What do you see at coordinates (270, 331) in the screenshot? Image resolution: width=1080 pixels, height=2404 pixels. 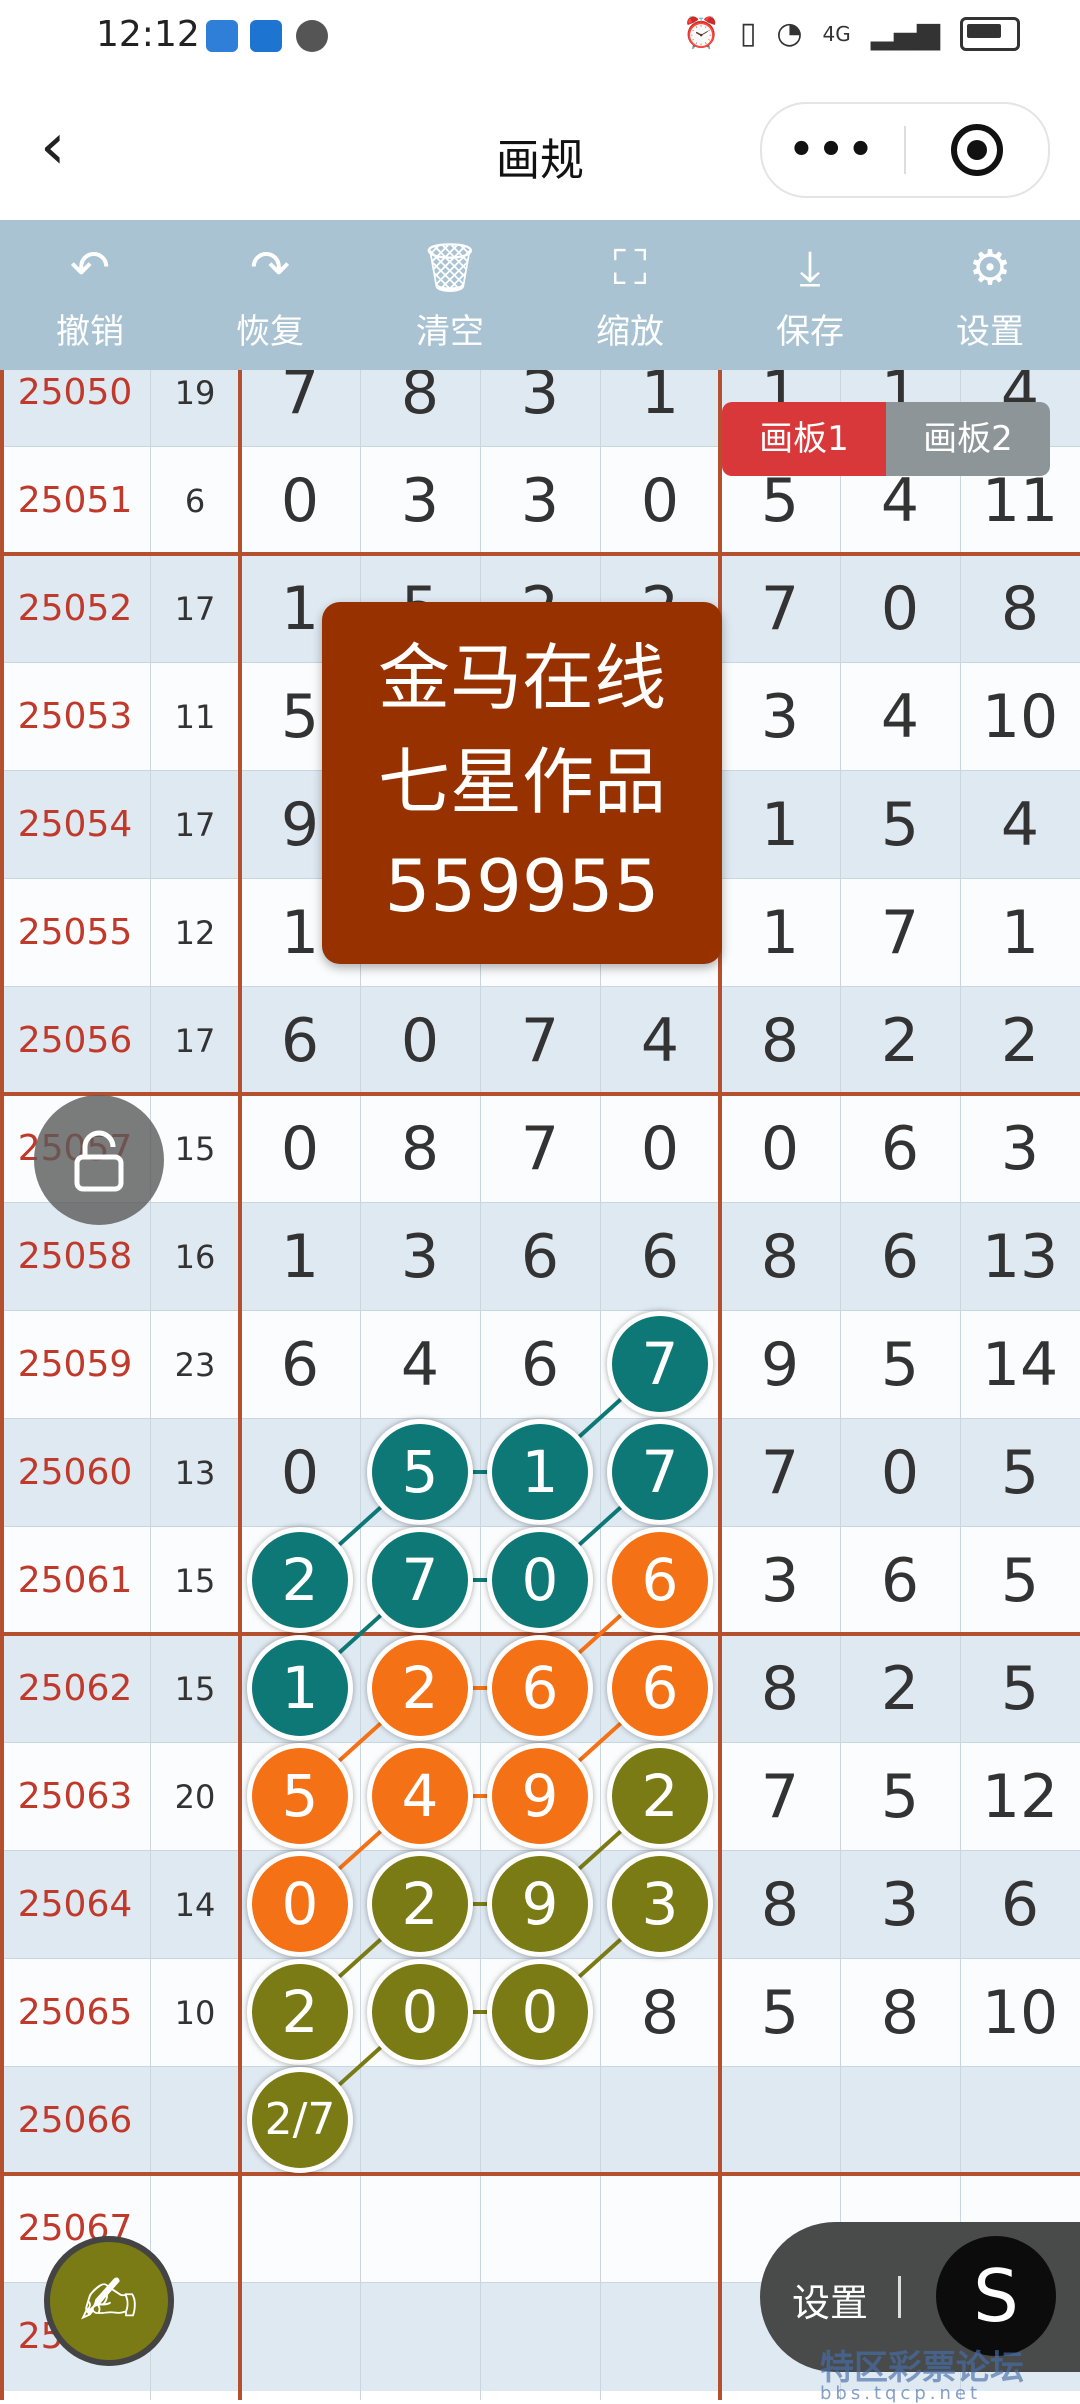 I see `redo-label: 恢复` at bounding box center [270, 331].